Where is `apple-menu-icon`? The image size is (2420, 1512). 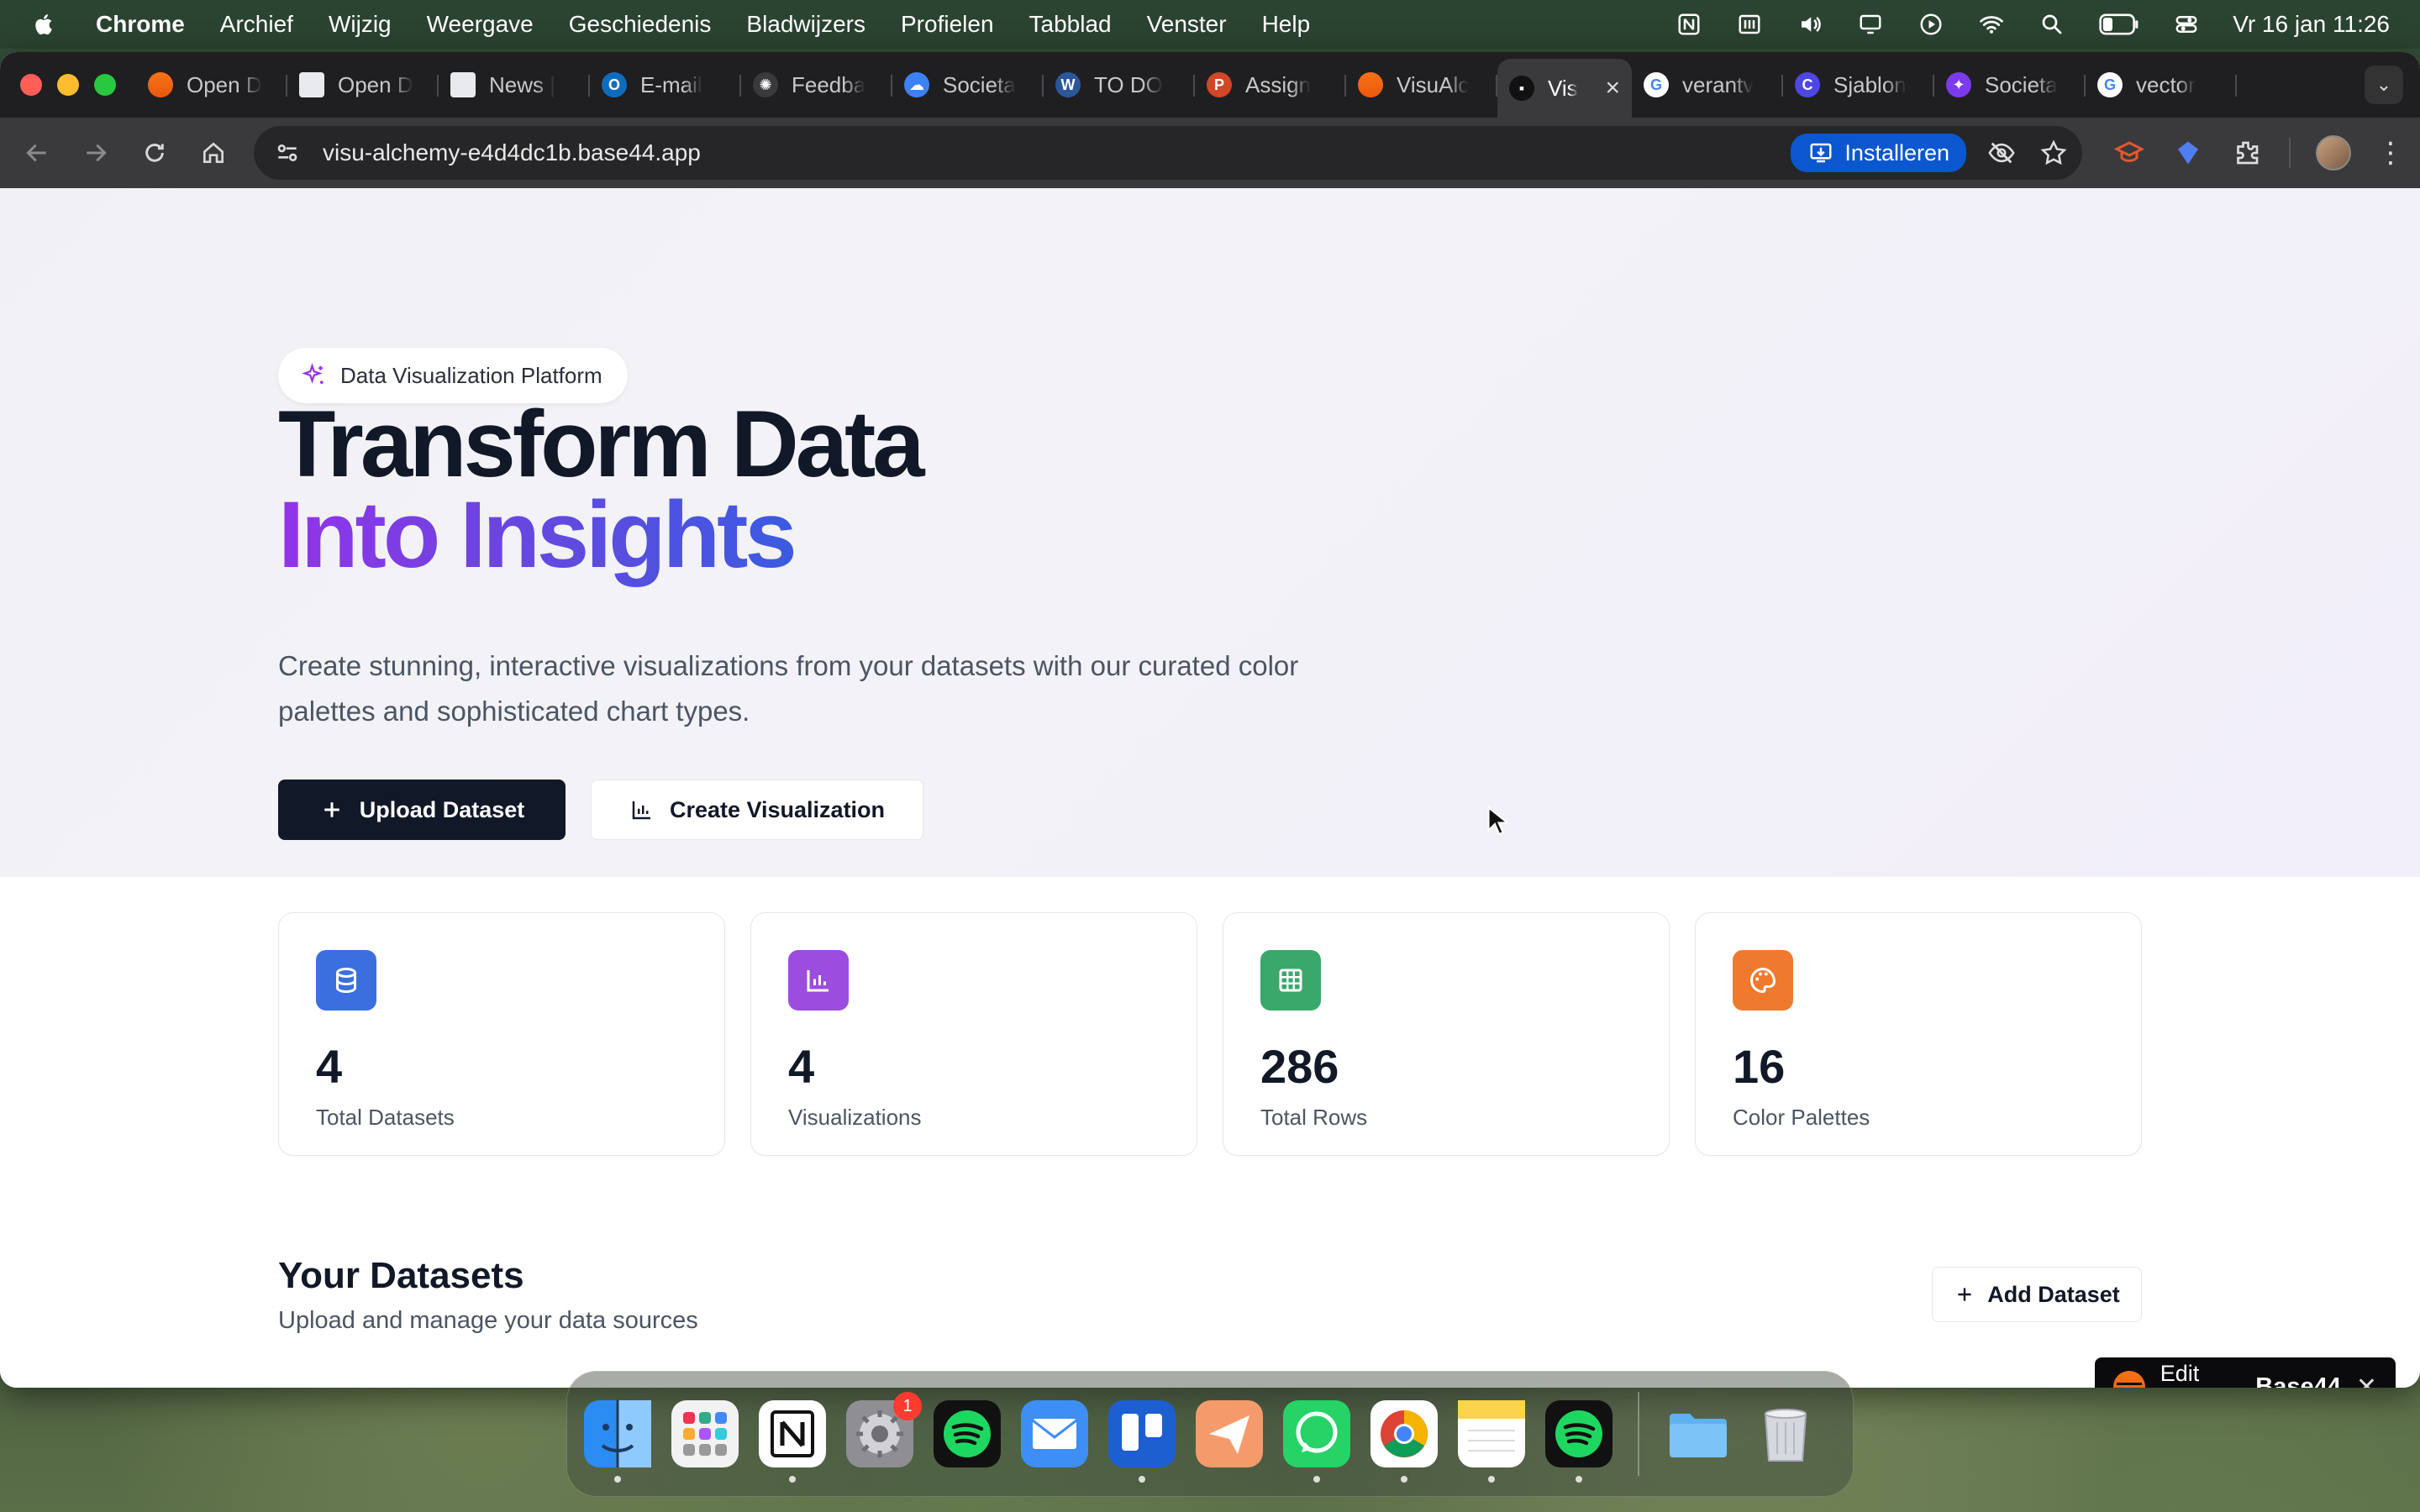 apple-menu-icon is located at coordinates (44, 24).